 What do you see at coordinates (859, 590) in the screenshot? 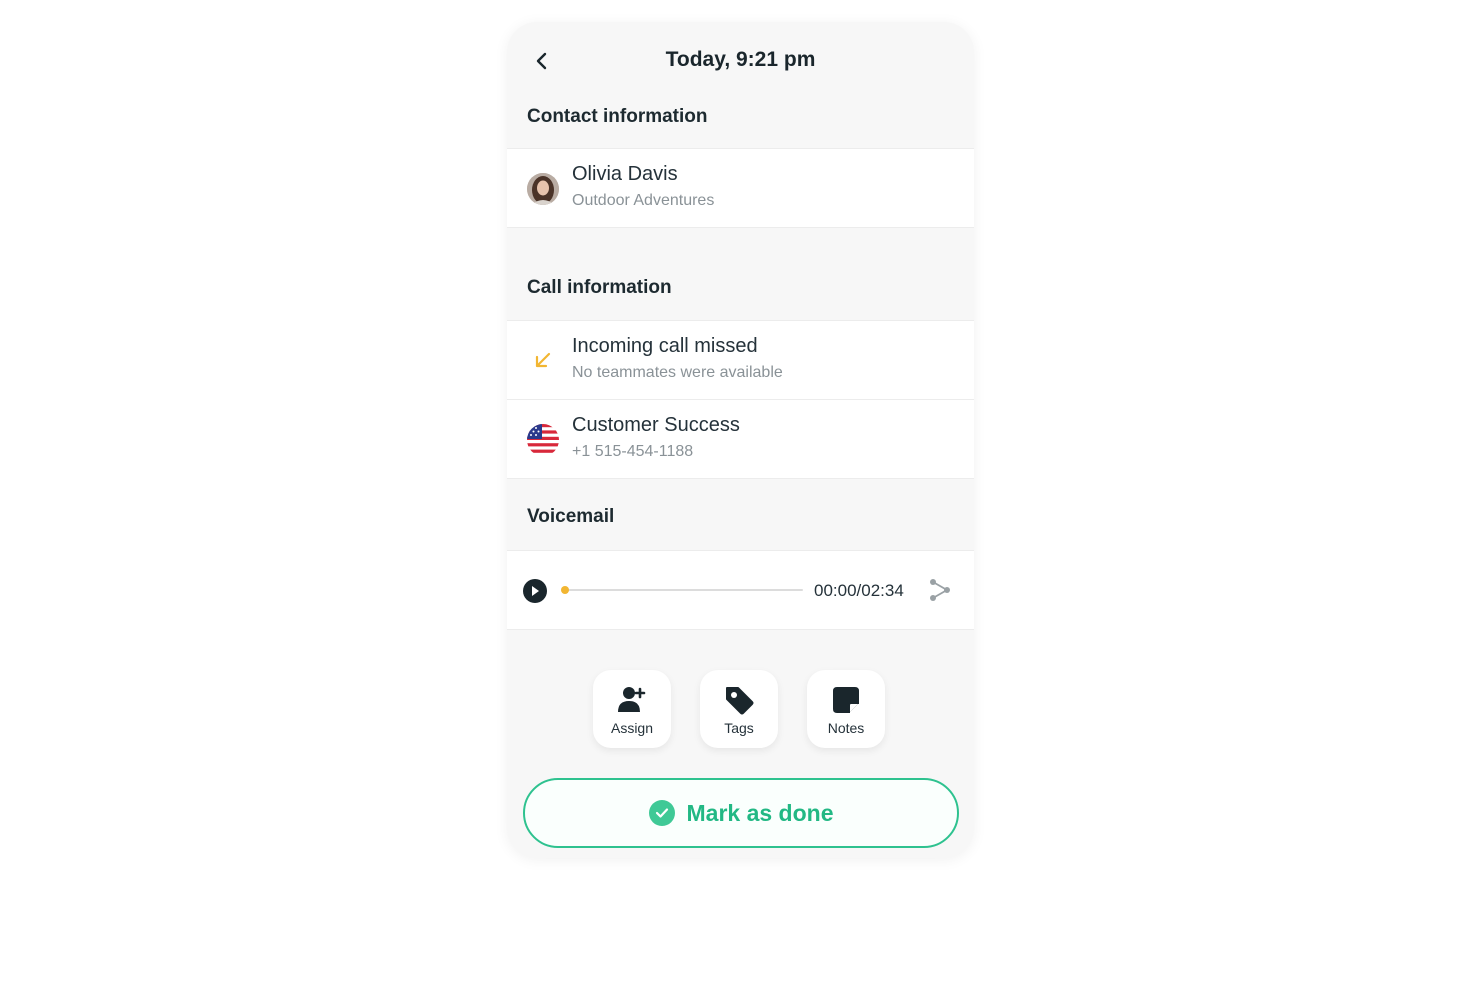
I see `voicemail-time: 00:00/02:34` at bounding box center [859, 590].